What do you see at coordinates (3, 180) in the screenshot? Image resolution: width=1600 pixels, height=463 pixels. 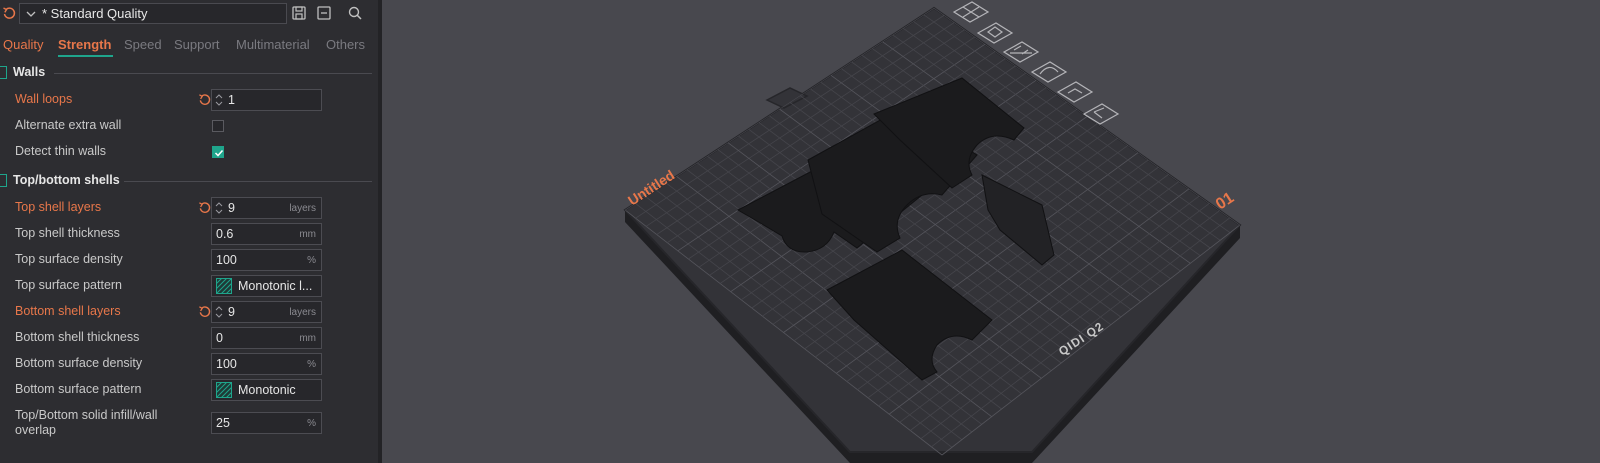 I see `section-shells-icon` at bounding box center [3, 180].